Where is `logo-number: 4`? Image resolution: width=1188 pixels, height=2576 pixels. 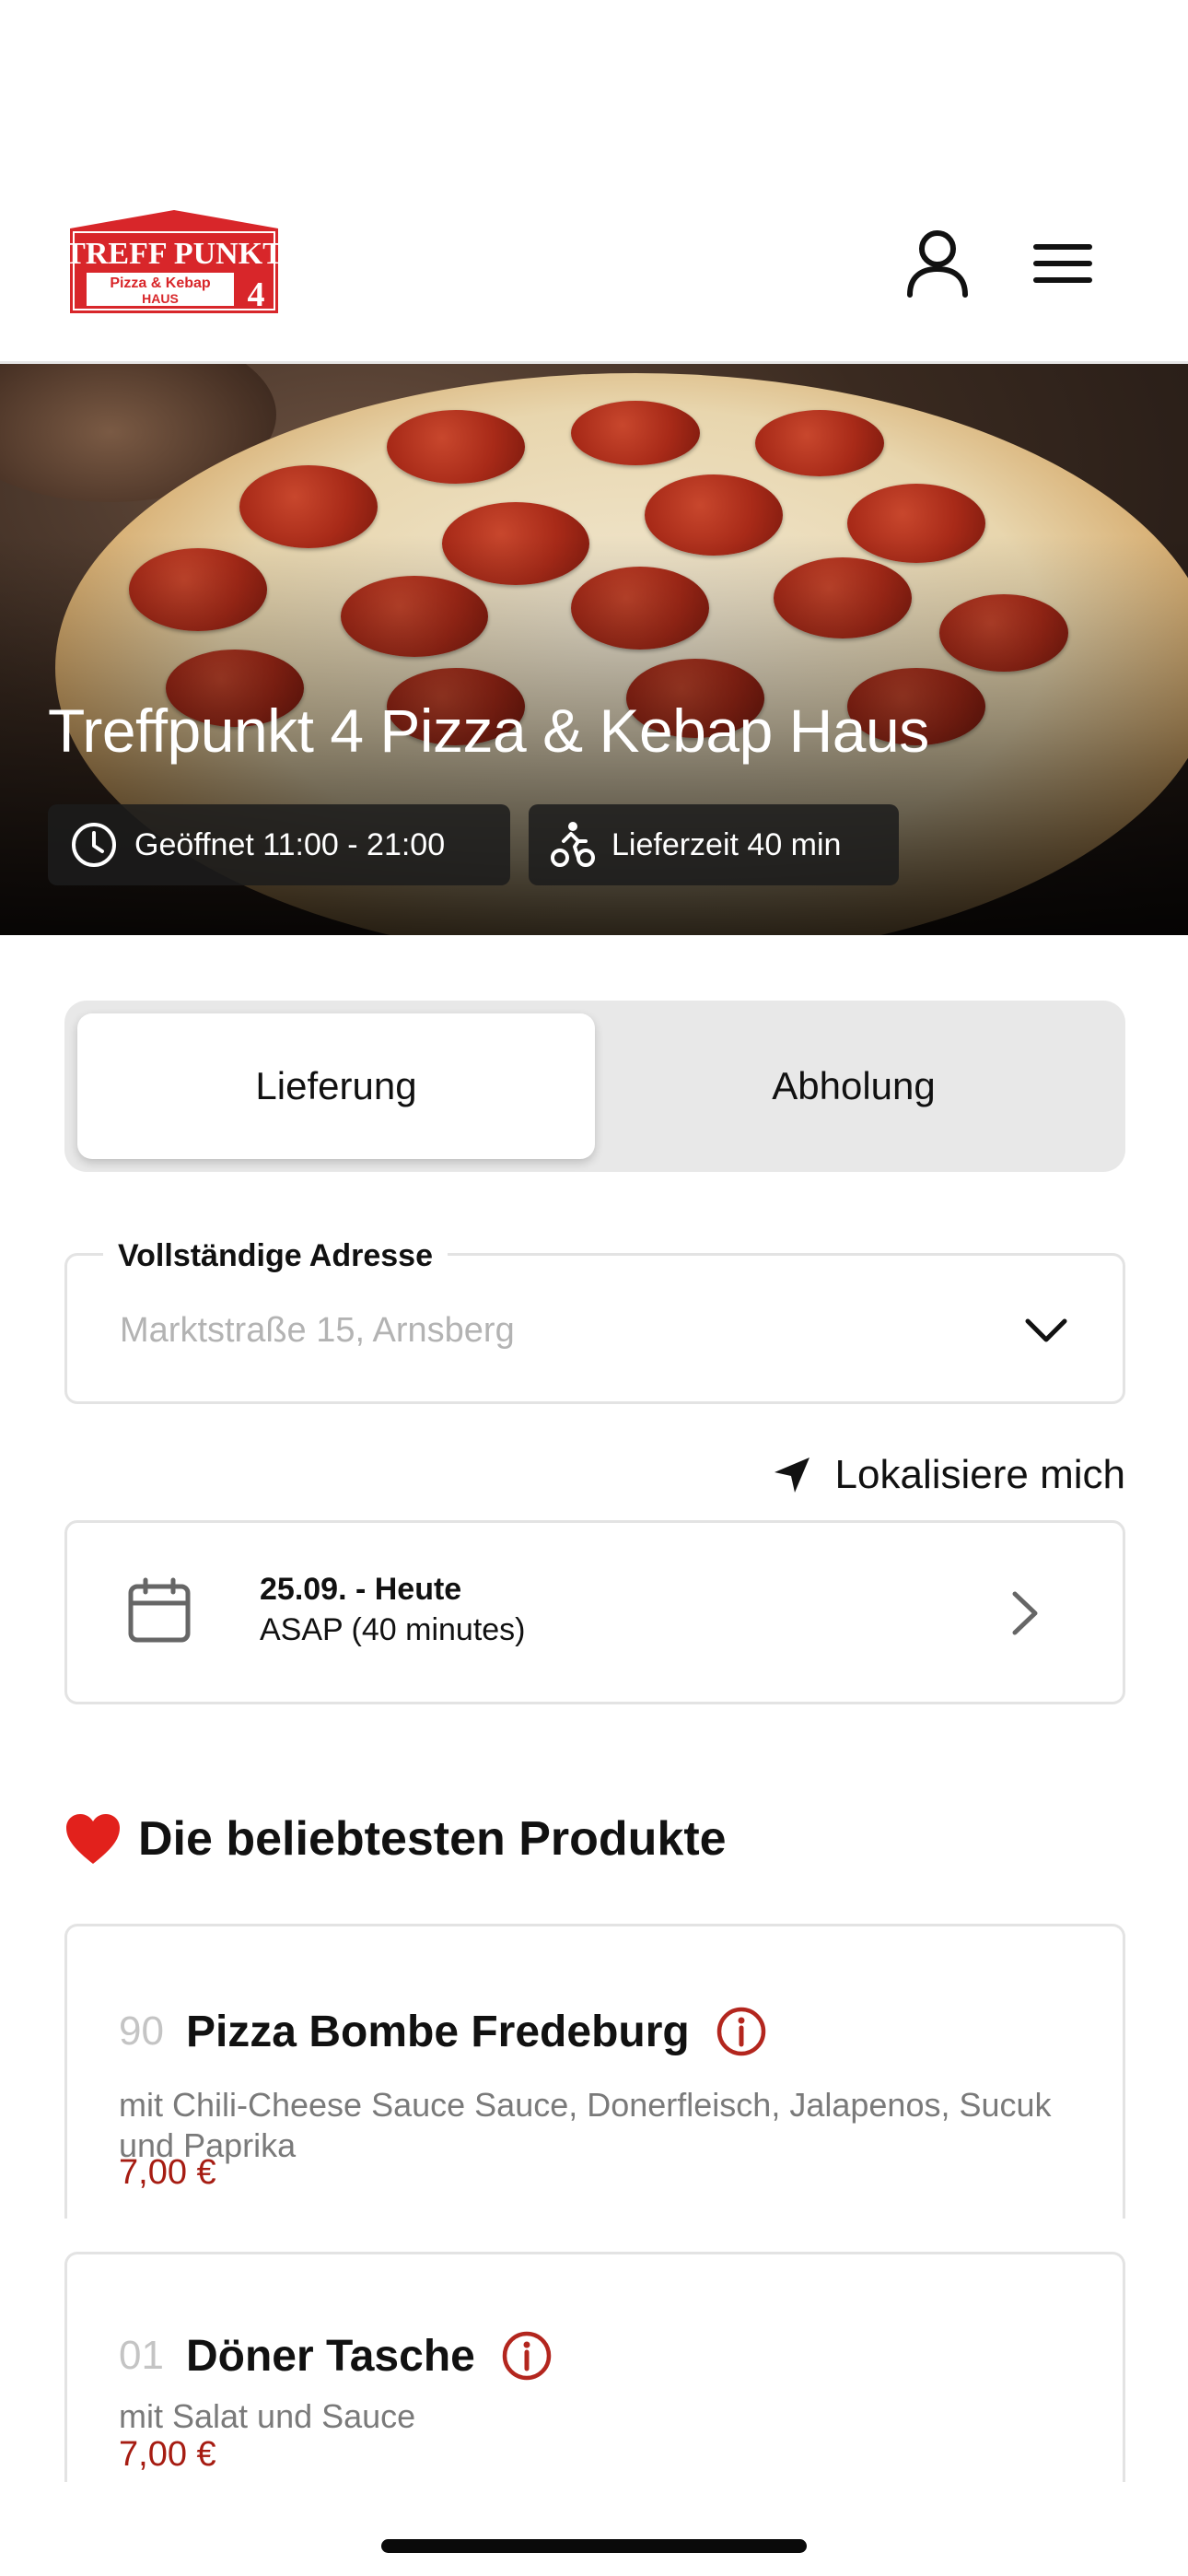
logo-number: 4 is located at coordinates (256, 294).